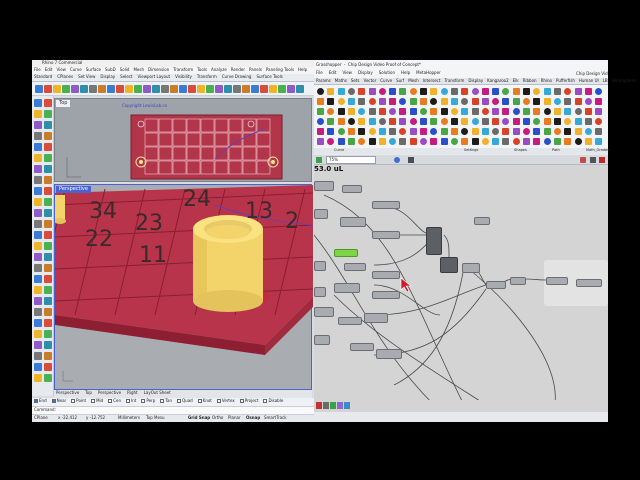 This screenshot has height=480, width=640. What do you see at coordinates (341, 81) in the screenshot?
I see `gh-tab: Maths` at bounding box center [341, 81].